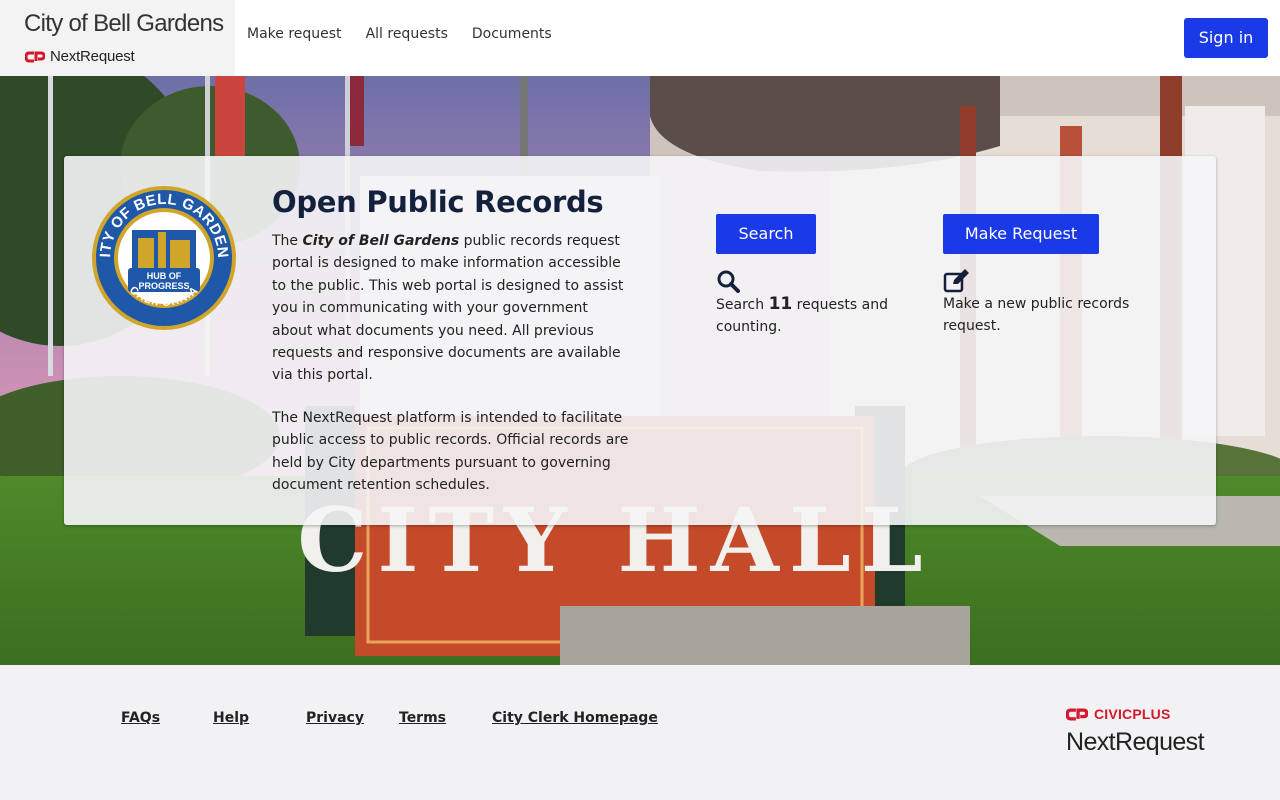 The width and height of the screenshot is (1280, 800). What do you see at coordinates (806, 304) in the screenshot?
I see `search-blurb: Search 11 requests and counting.` at bounding box center [806, 304].